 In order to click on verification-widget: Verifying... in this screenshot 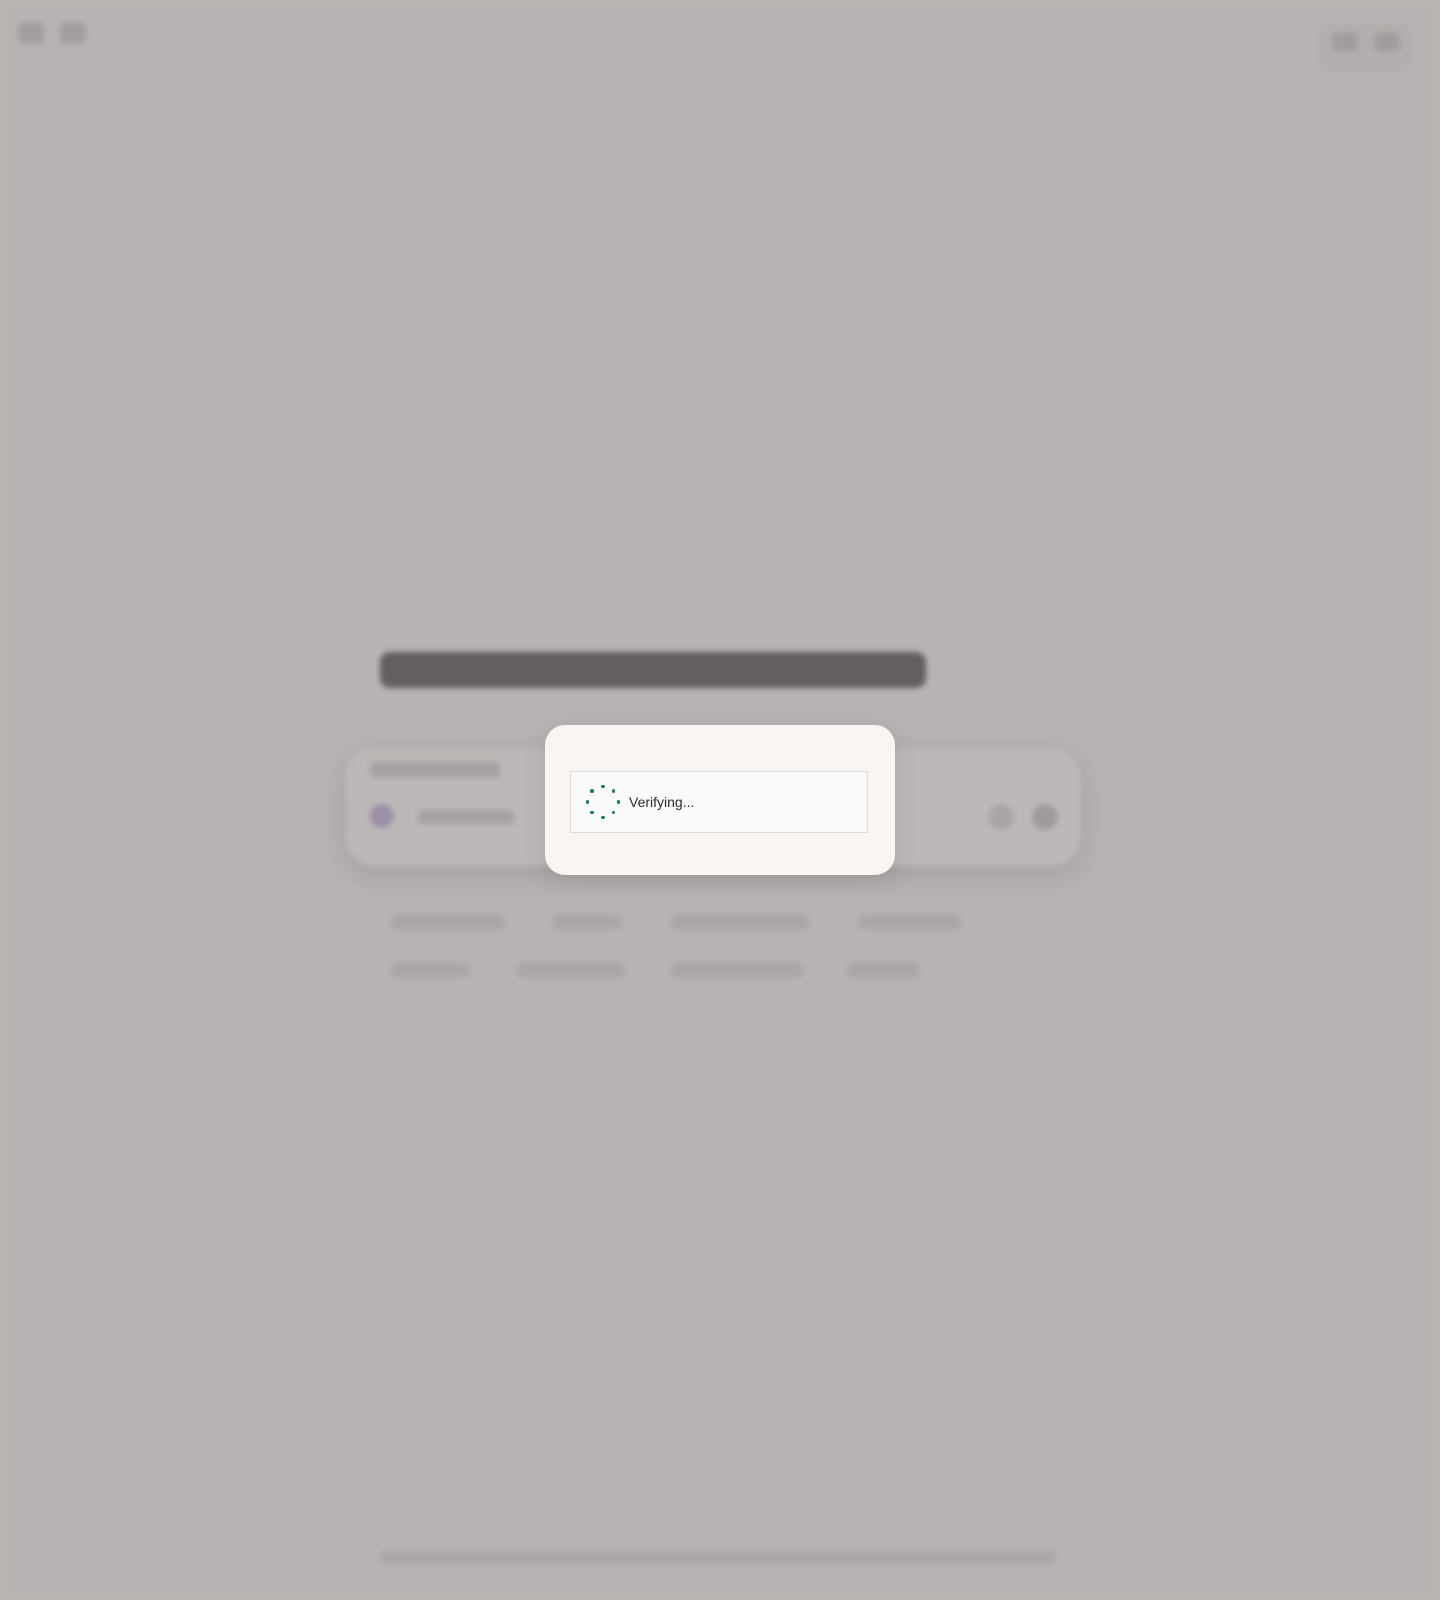, I will do `click(719, 802)`.